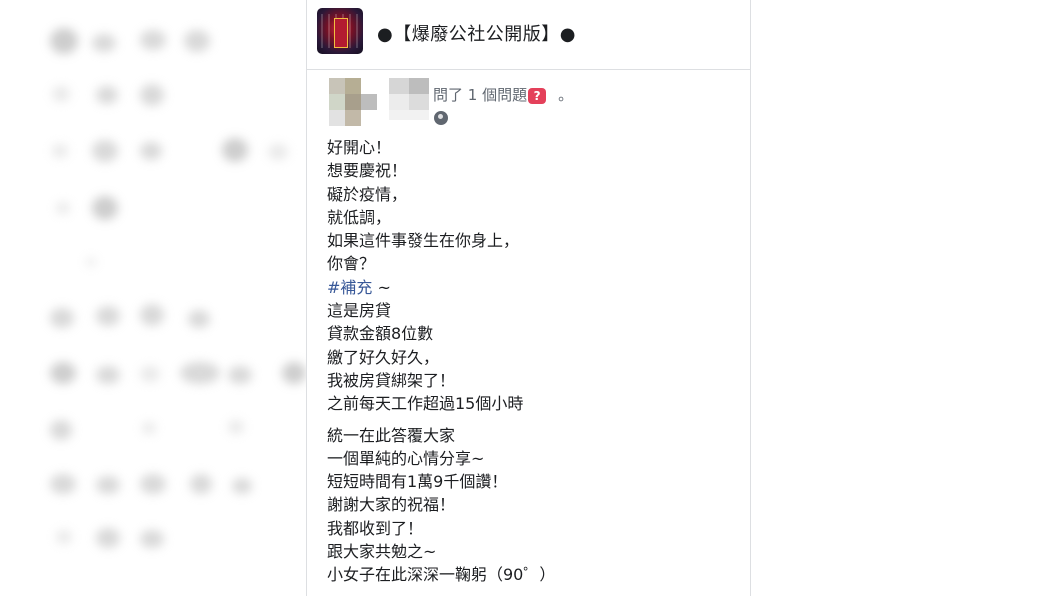  Describe the element at coordinates (423, 241) in the screenshot. I see `post-line: 如果這件事發生在你身上，` at that location.